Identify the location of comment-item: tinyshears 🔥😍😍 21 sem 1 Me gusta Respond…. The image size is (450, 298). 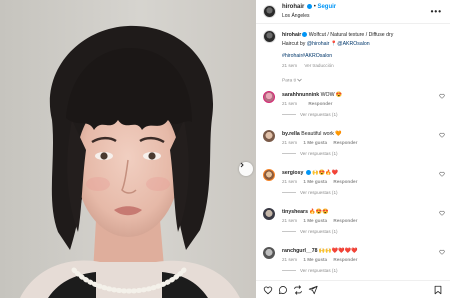
(353, 221).